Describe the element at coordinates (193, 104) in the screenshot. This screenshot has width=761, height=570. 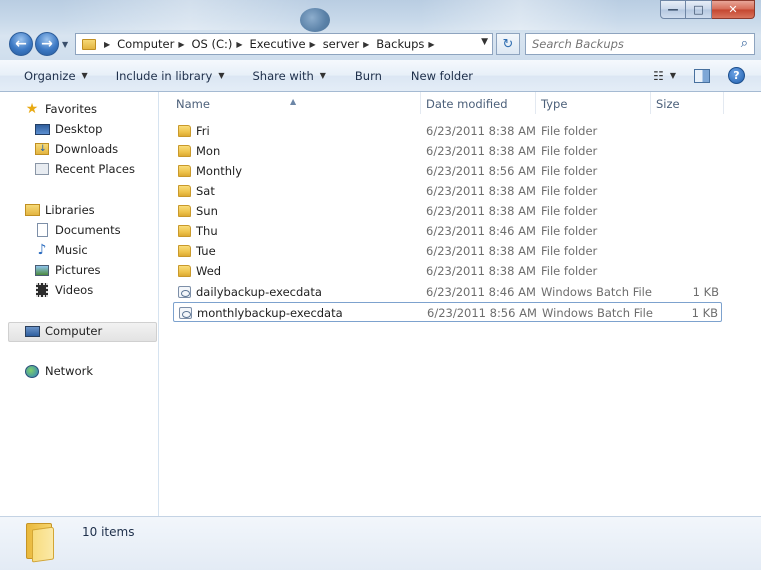
I see `column-header-name: Name` at that location.